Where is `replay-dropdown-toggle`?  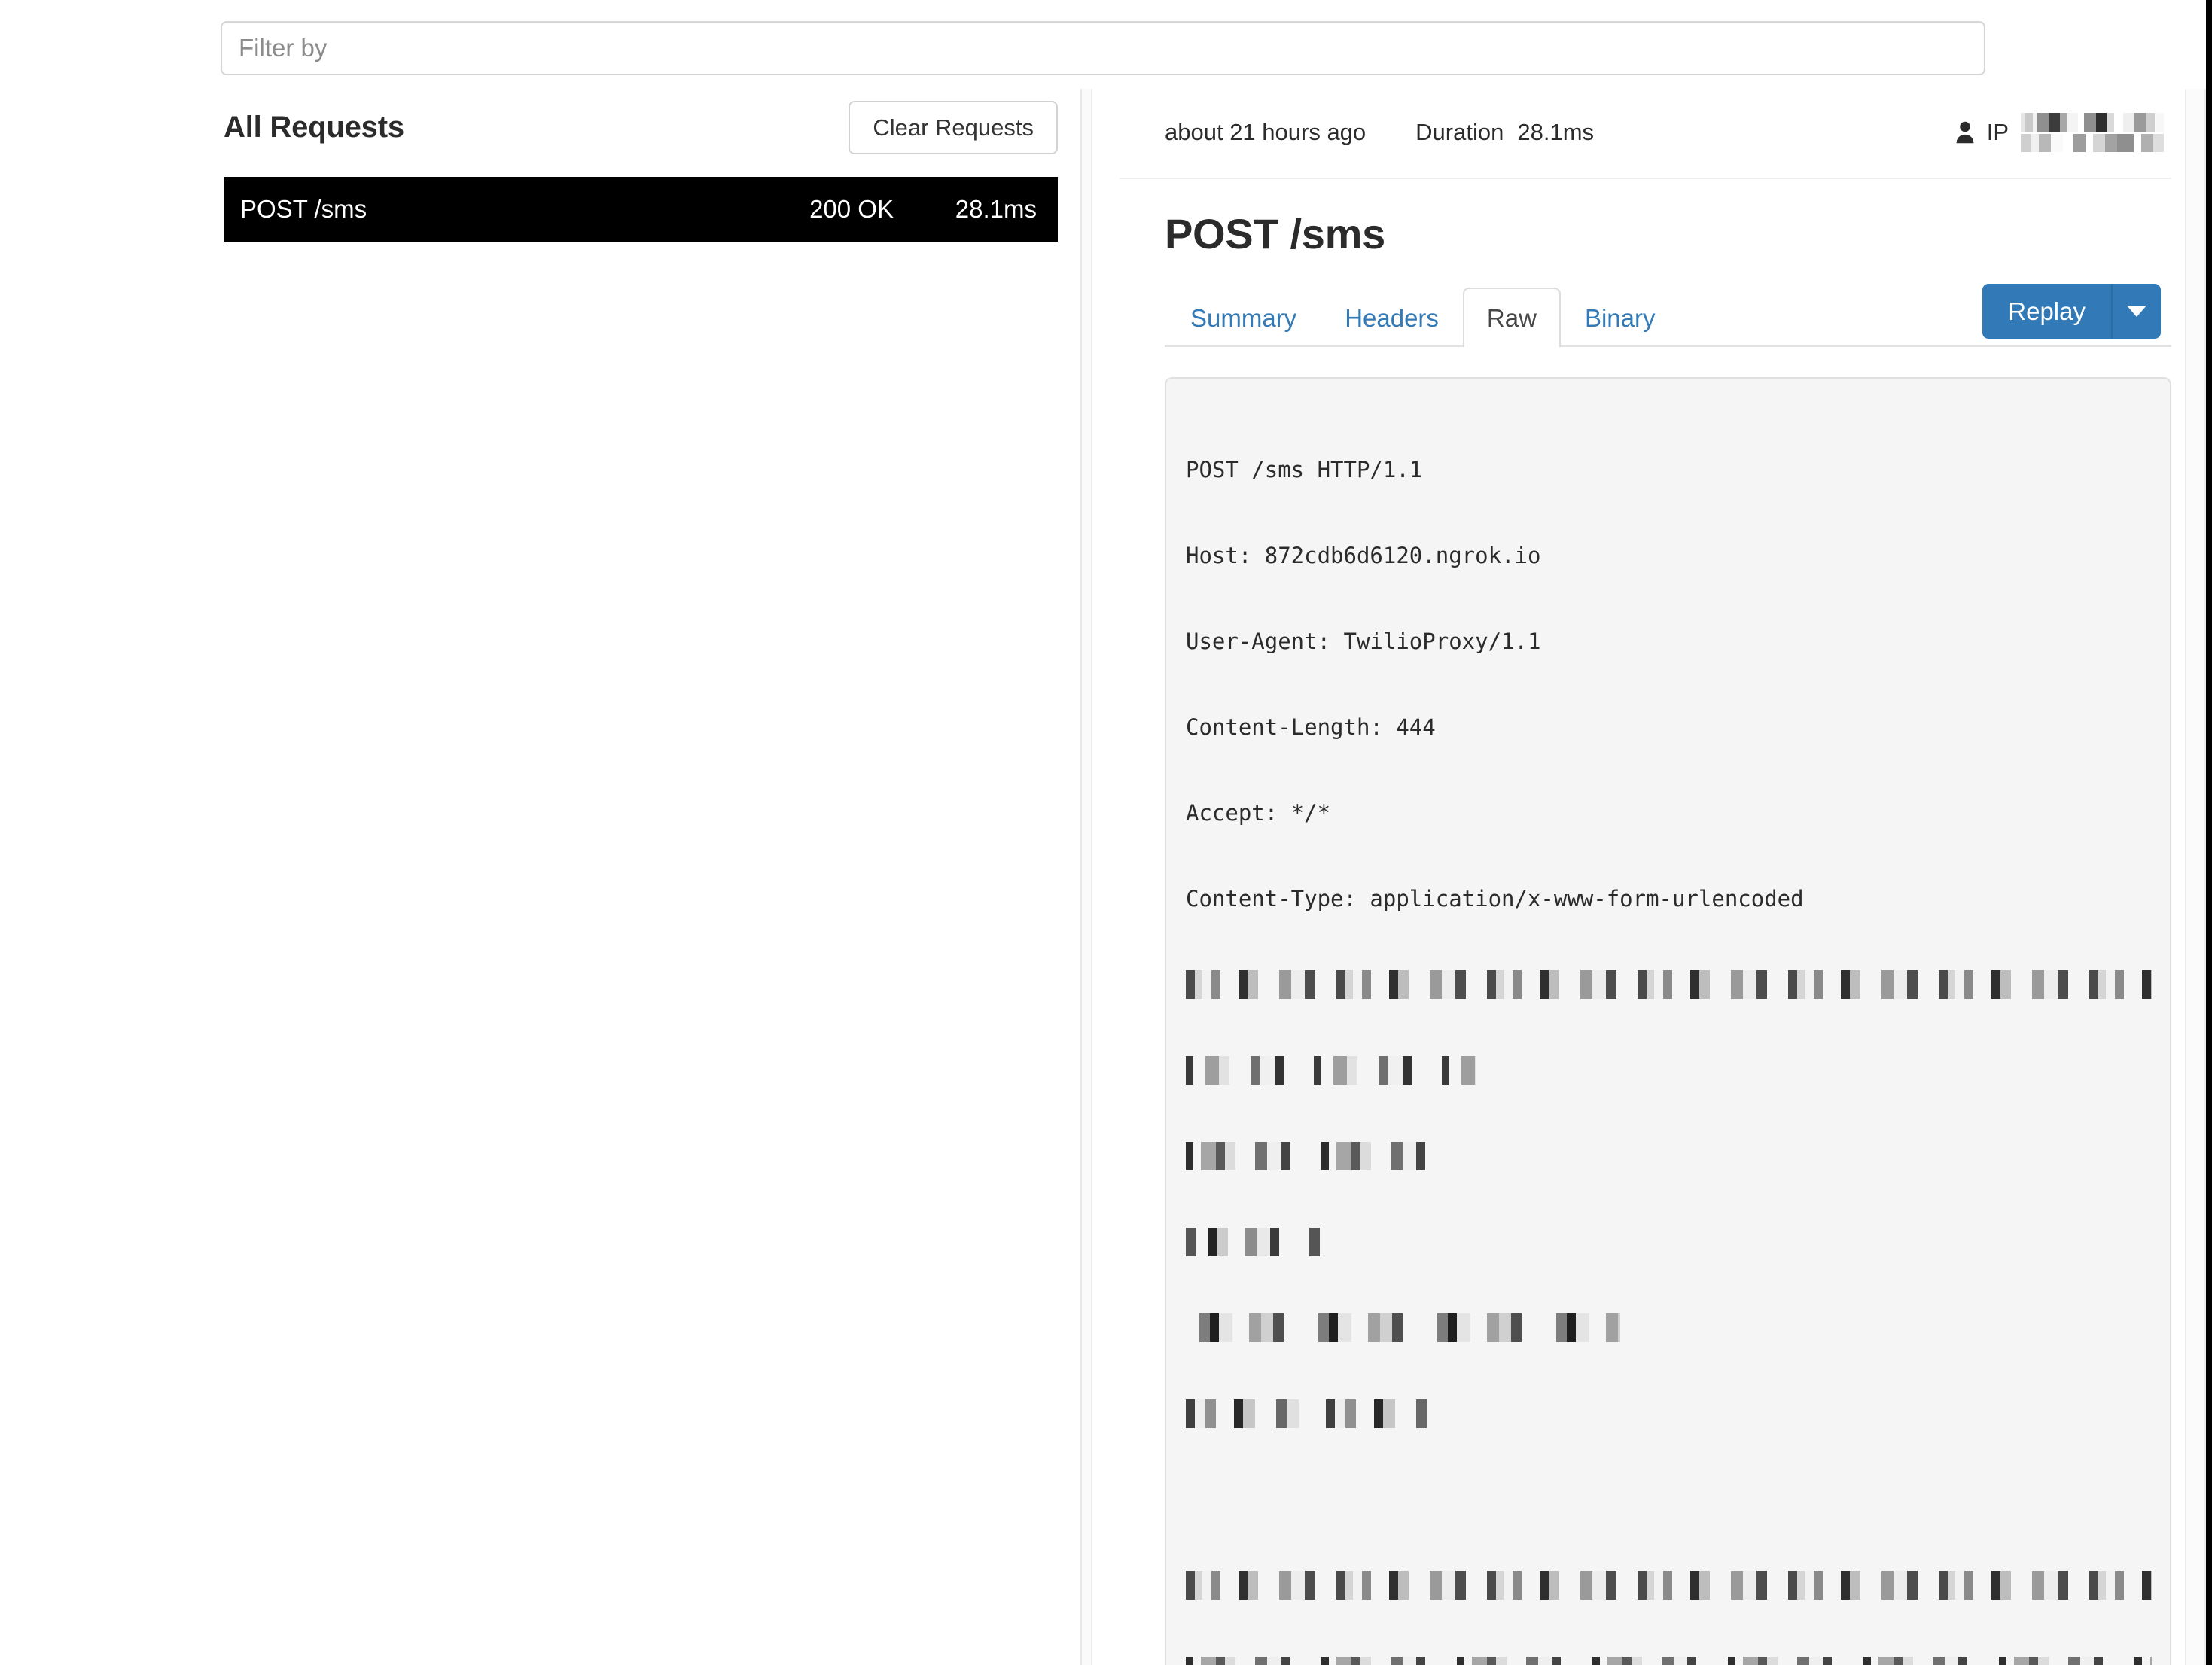
replay-dropdown-toggle is located at coordinates (2136, 311).